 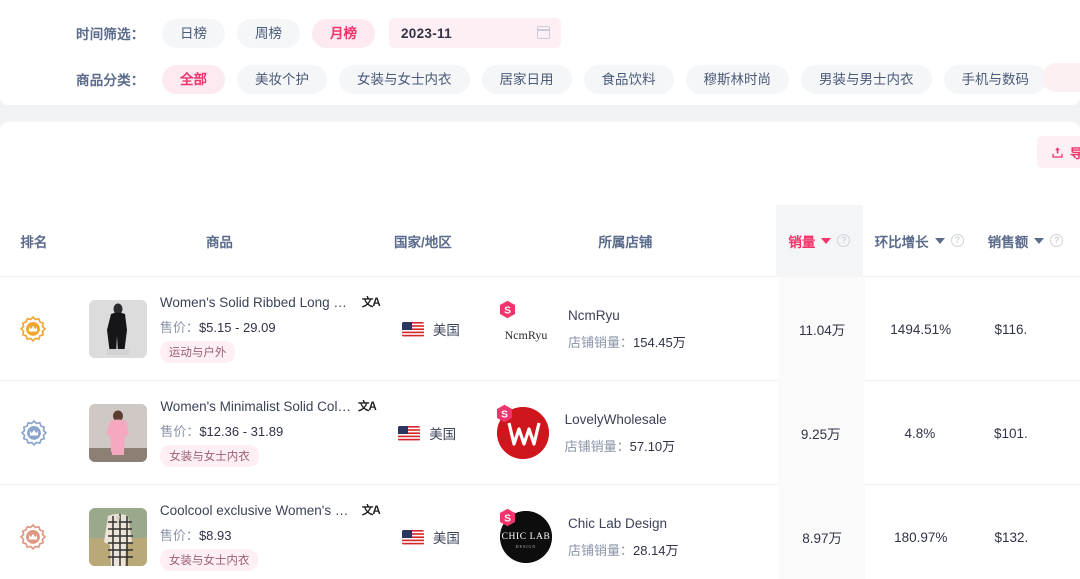 I want to click on date-picker-value: 2023-11, so click(x=426, y=33).